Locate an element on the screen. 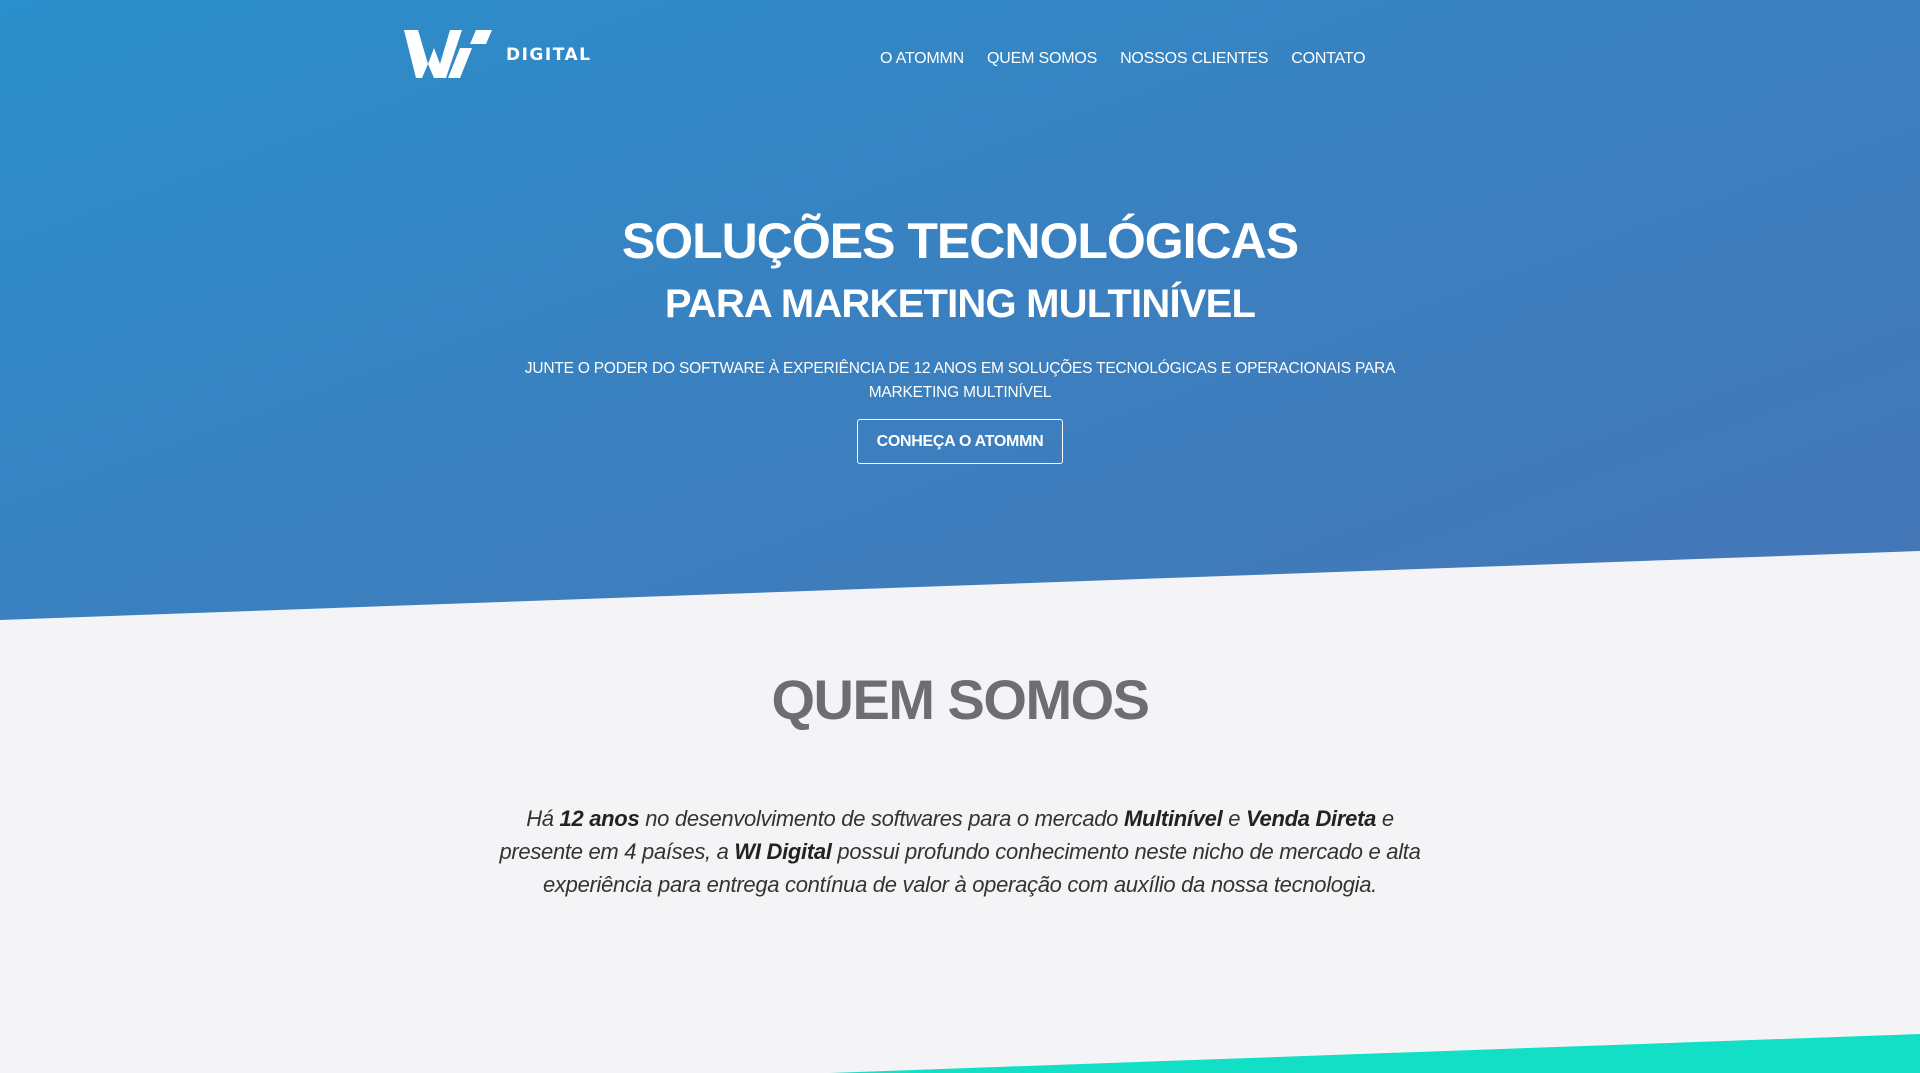  wi-logo-icon is located at coordinates (448, 54).